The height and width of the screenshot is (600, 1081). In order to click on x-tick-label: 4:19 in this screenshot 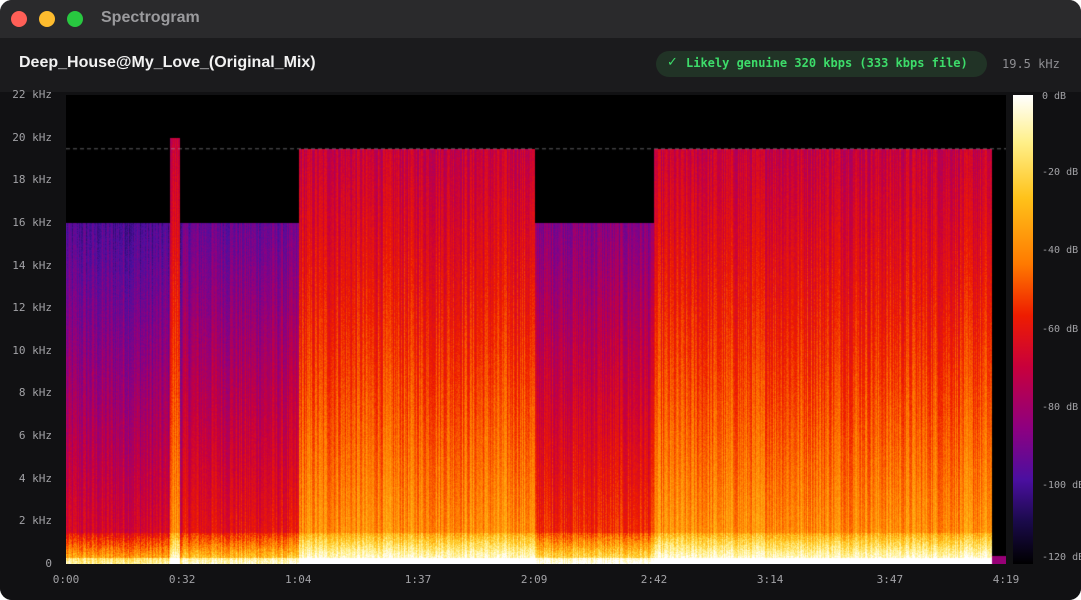, I will do `click(1006, 579)`.